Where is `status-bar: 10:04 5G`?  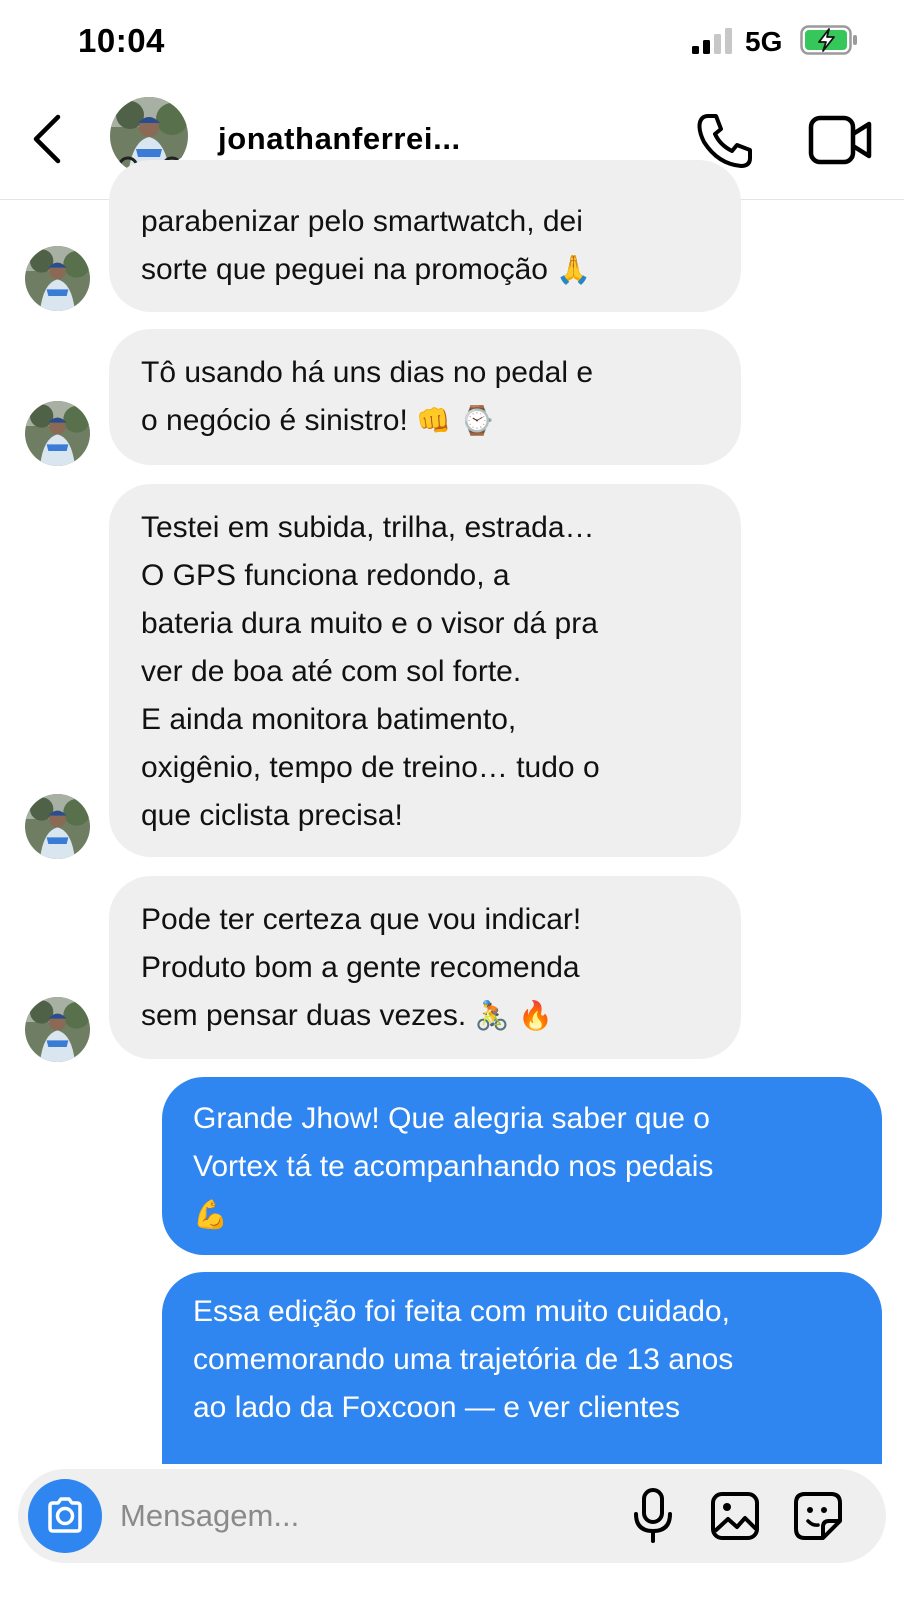 status-bar: 10:04 5G is located at coordinates (452, 42).